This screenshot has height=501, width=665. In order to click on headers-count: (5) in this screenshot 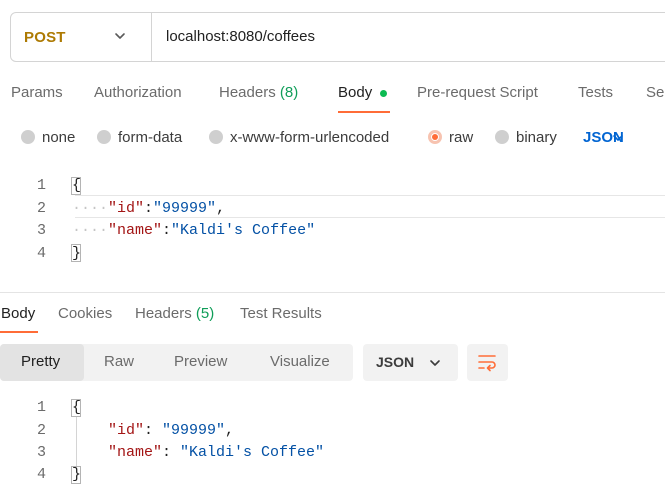, I will do `click(205, 313)`.